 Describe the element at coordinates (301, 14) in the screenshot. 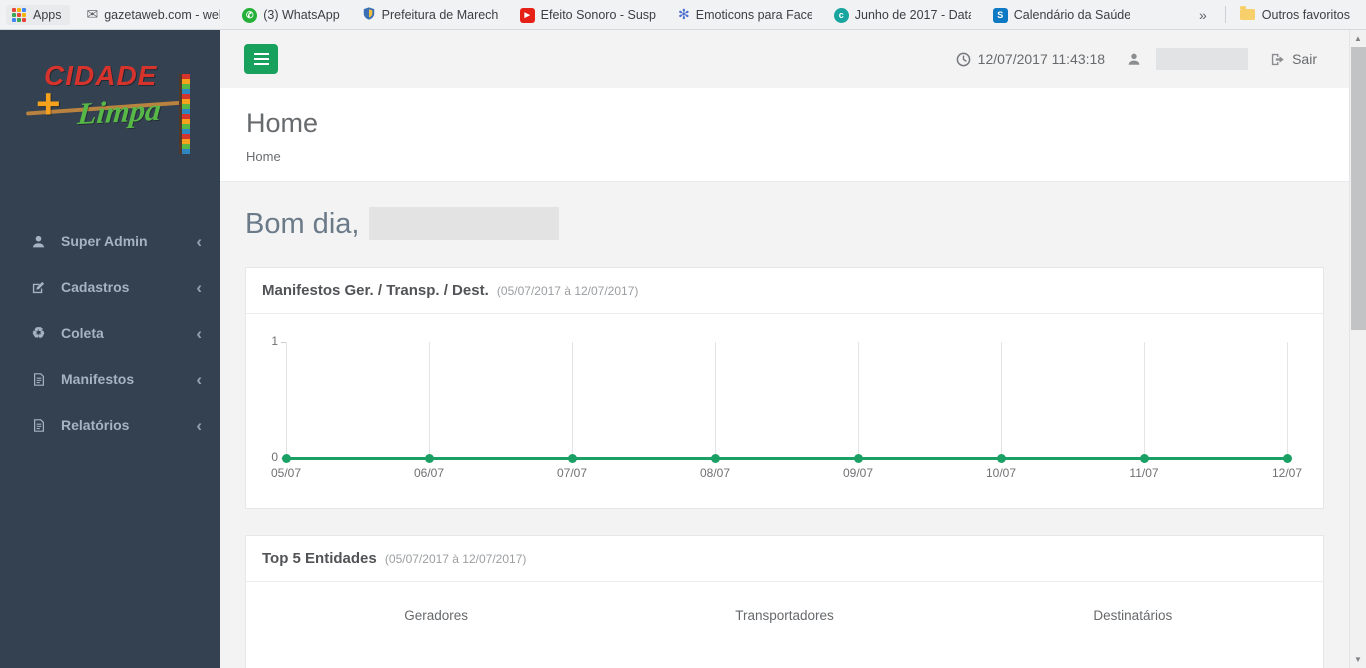

I see `bookmark-label: (3) WhatsApp` at that location.